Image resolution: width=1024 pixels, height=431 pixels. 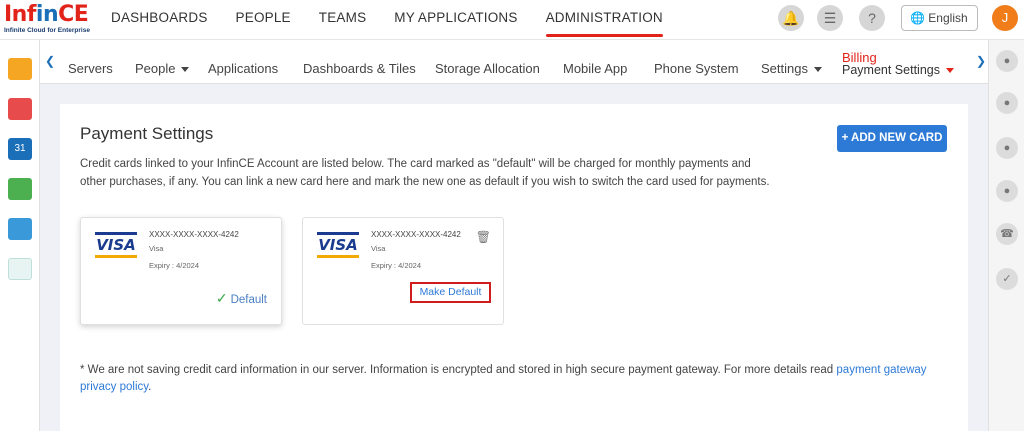 I want to click on billing-sub-label: Payment Settings, so click(x=891, y=70).